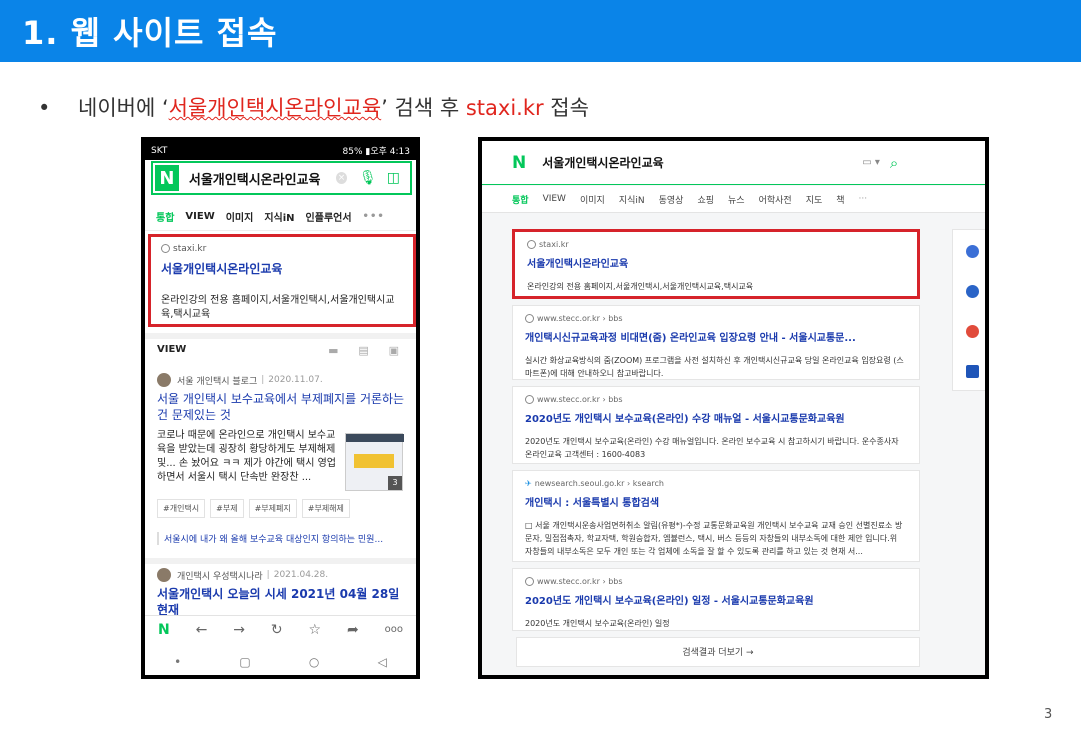 The image size is (1081, 747). Describe the element at coordinates (341, 178) in the screenshot. I see `clear-icon: ×` at that location.